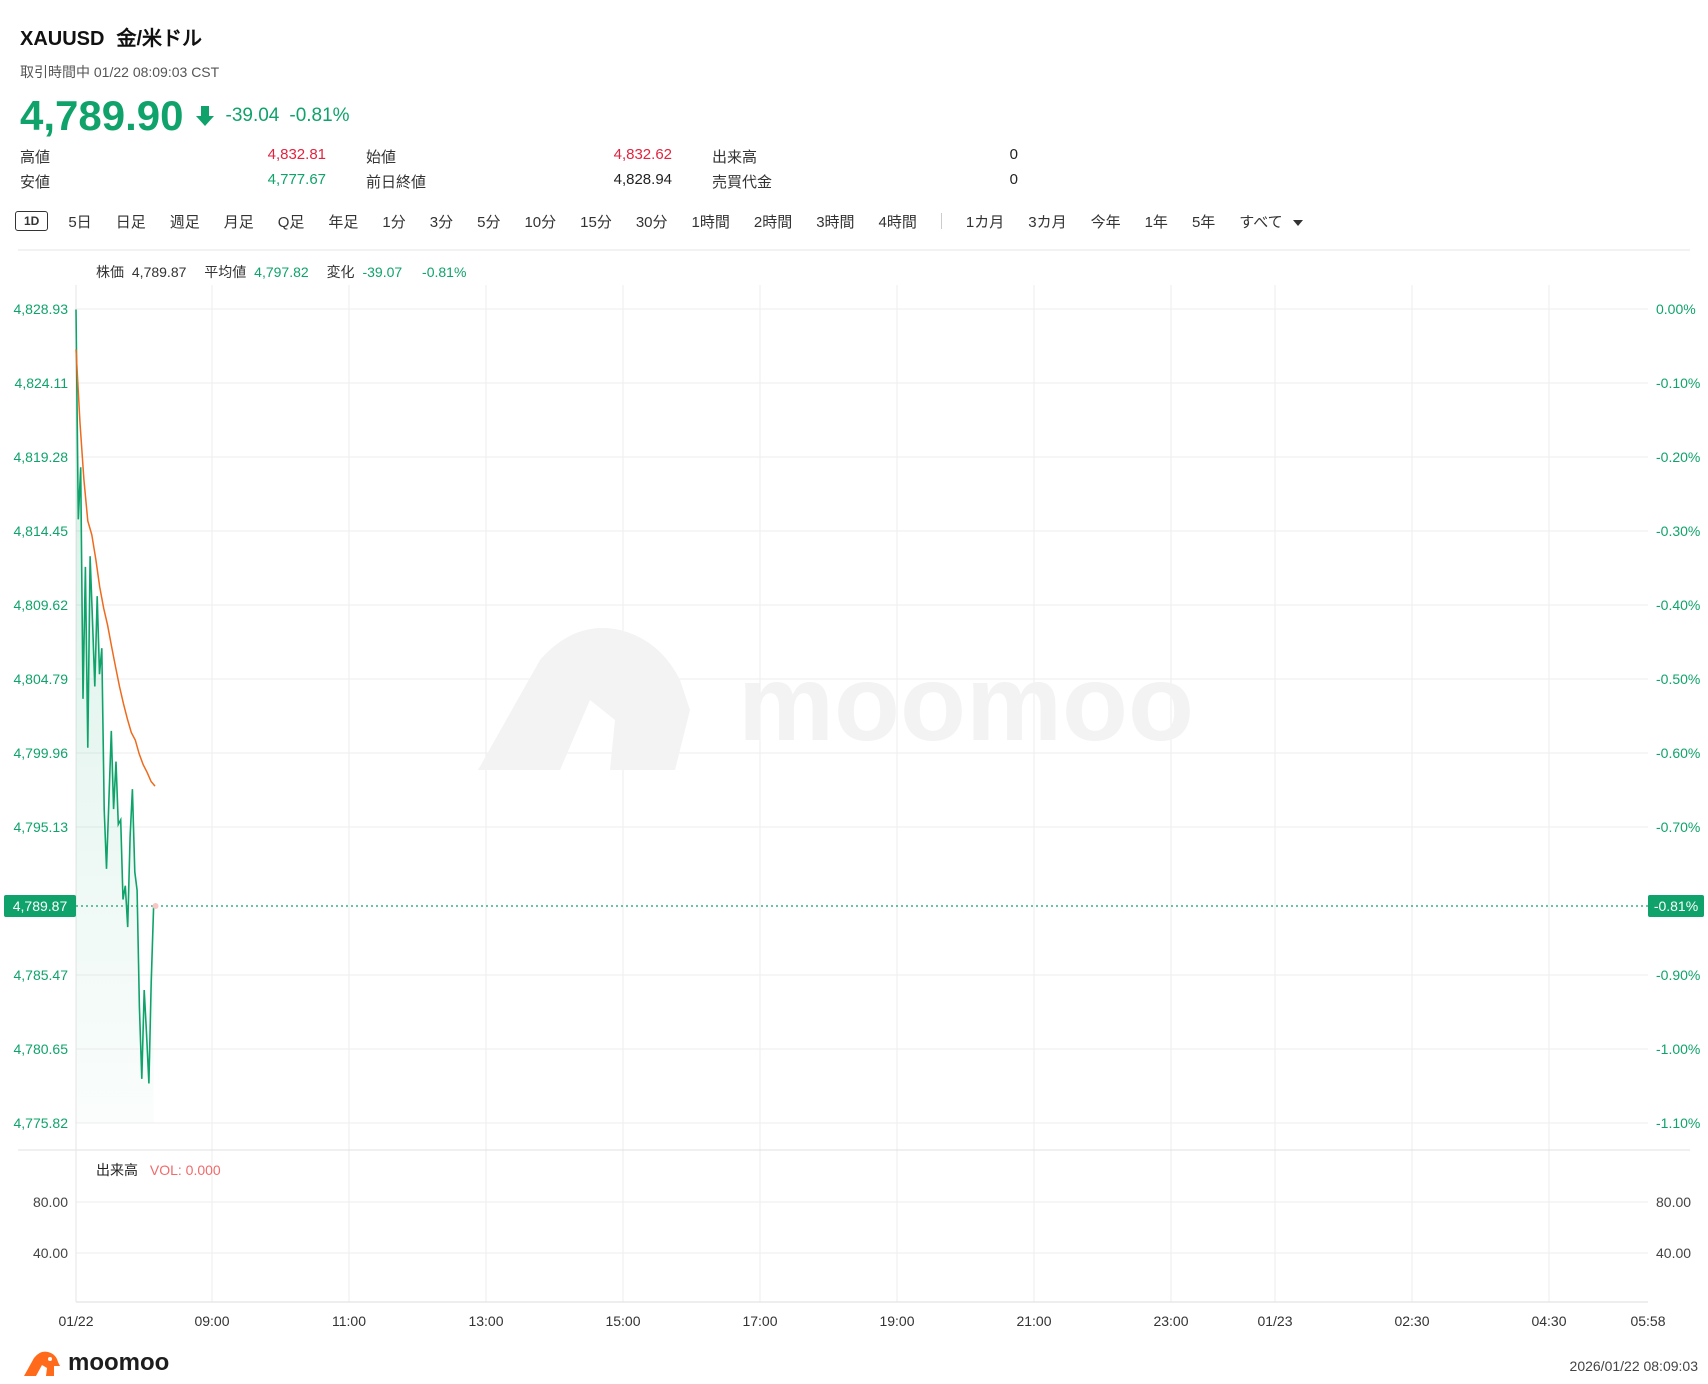 This screenshot has height=1384, width=1708. I want to click on y-tick-label-right: -0.81%, so click(1676, 906).